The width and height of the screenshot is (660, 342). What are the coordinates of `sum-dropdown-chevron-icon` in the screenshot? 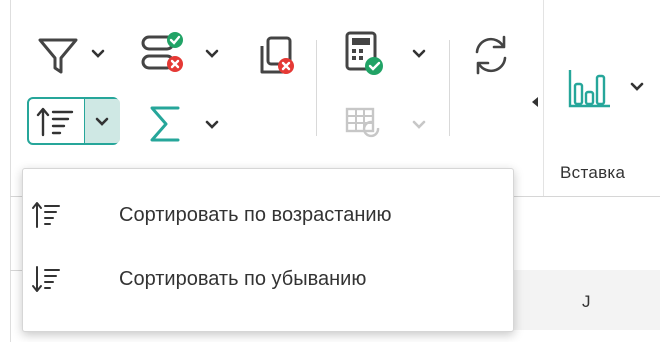 It's located at (212, 125).